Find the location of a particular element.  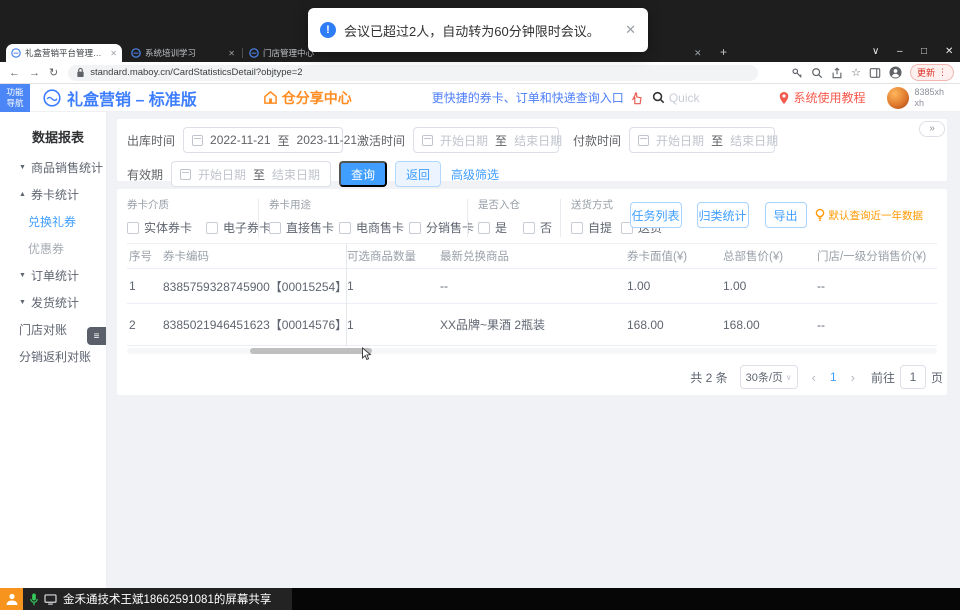

classify-stats-button: 归类统计 is located at coordinates (722, 215).